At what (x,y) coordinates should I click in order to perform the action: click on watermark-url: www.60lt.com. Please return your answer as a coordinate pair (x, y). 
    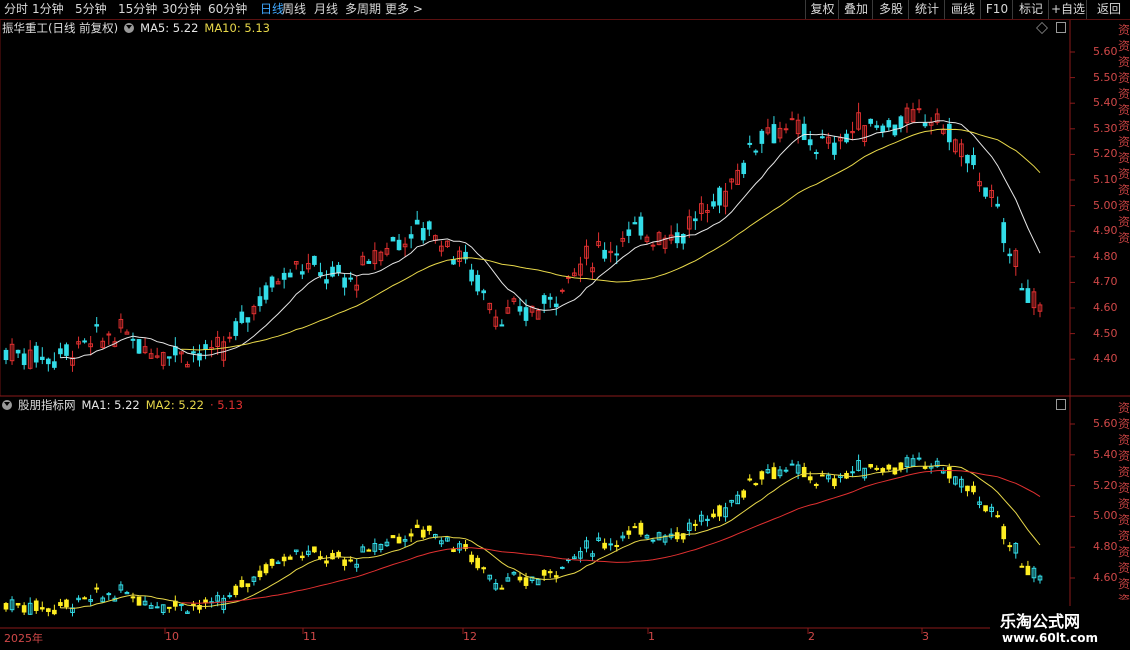
    Looking at the image, I should click on (1050, 638).